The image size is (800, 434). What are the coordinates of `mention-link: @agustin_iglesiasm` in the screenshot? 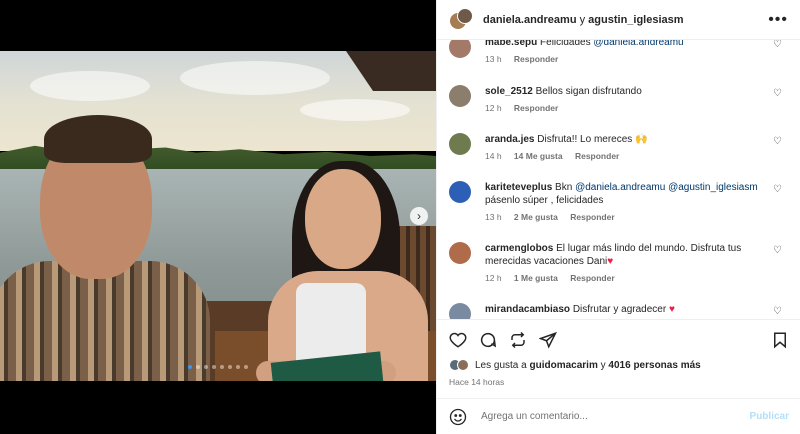 It's located at (713, 187).